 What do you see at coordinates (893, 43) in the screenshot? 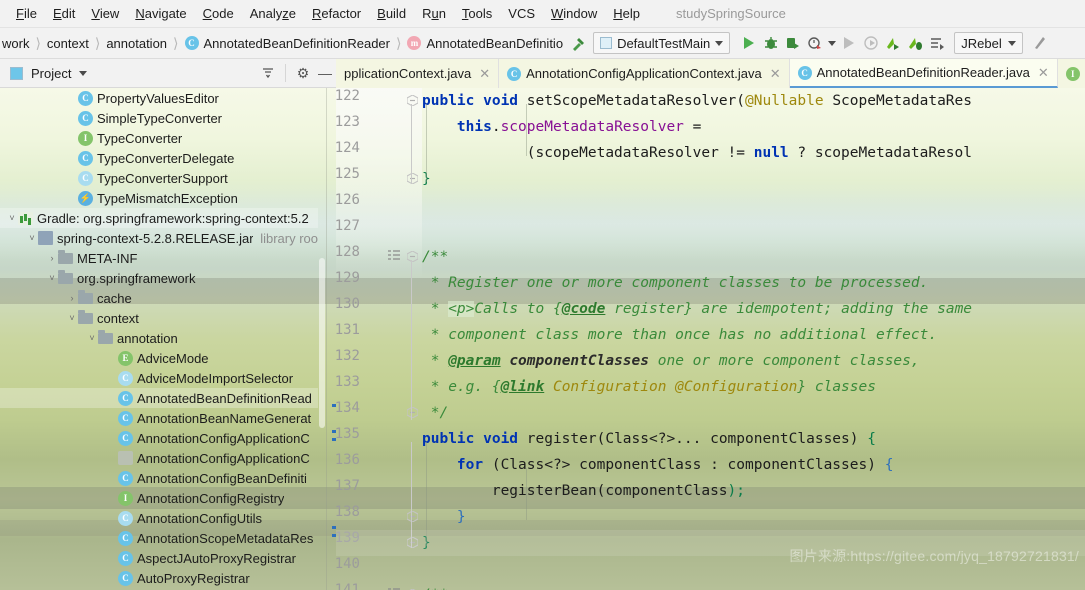
I see `jrebel-run-icon` at bounding box center [893, 43].